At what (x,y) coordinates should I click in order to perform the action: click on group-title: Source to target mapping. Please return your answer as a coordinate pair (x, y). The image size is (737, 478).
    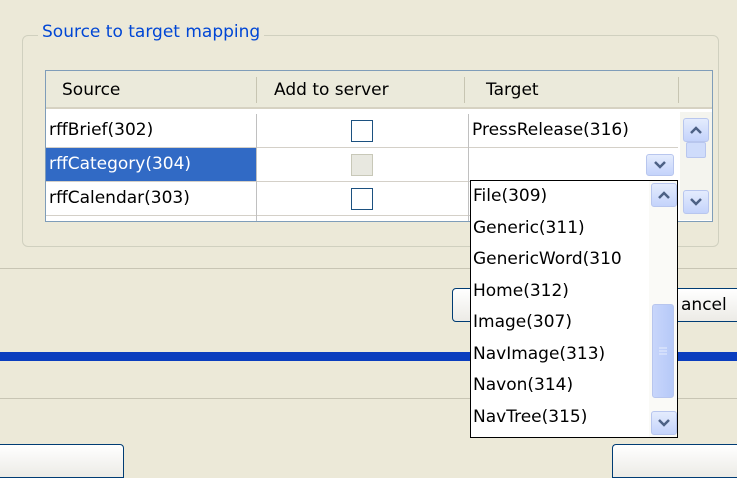
    Looking at the image, I should click on (151, 32).